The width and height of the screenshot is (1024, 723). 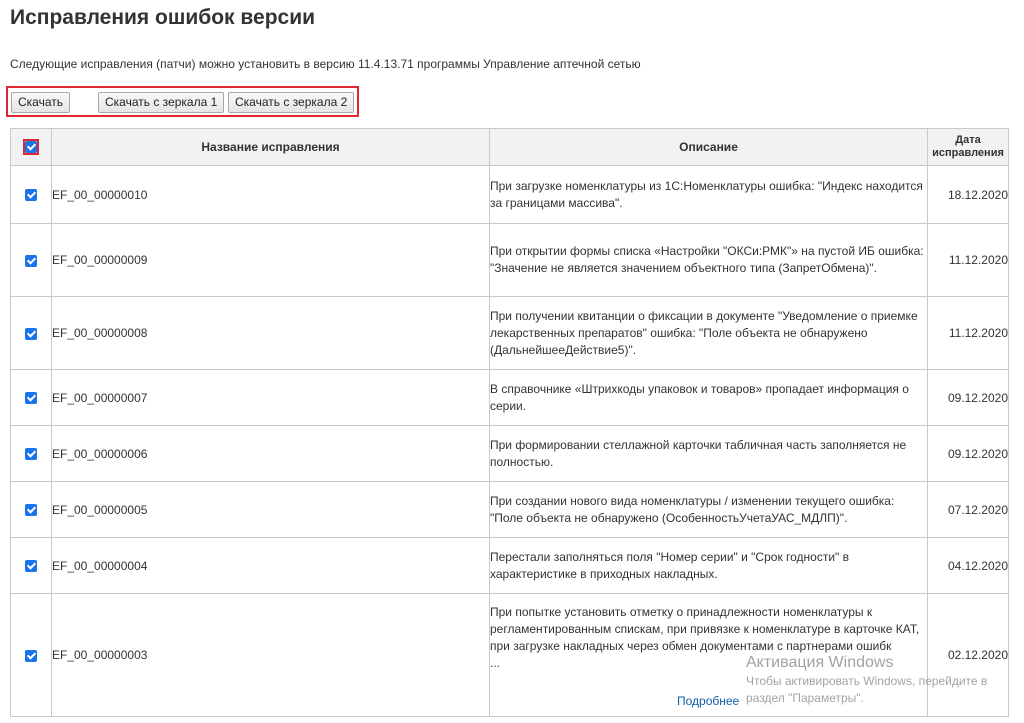 What do you see at coordinates (291, 102) in the screenshot?
I see `download-mirror-2-button: Скачать с зеркала 2` at bounding box center [291, 102].